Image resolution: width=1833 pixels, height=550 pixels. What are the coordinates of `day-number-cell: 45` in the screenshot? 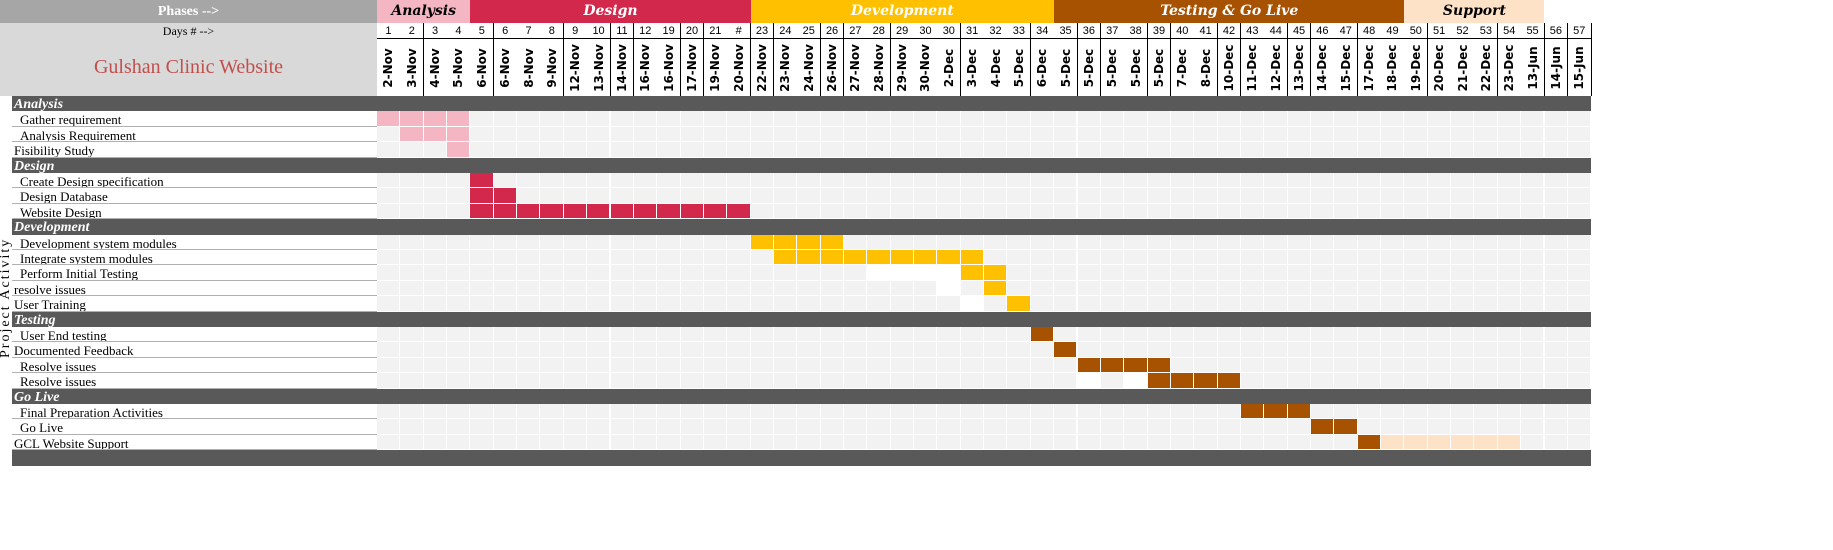 It's located at (1299, 31).